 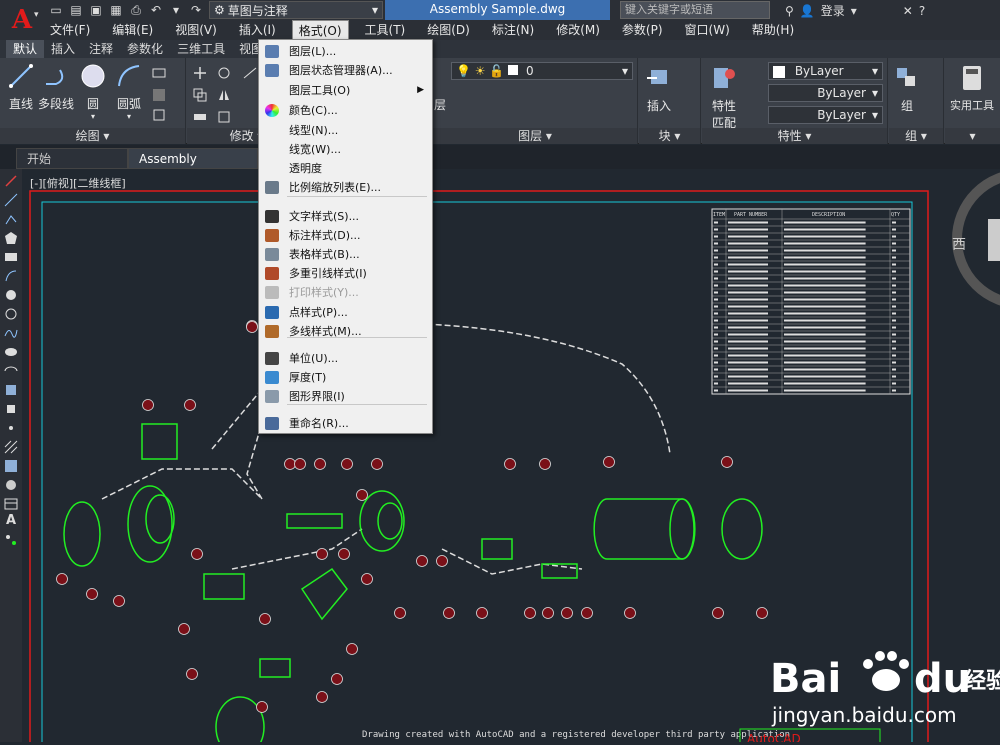 What do you see at coordinates (132, 30) in the screenshot?
I see `menu-1: 编辑(E)` at bounding box center [132, 30].